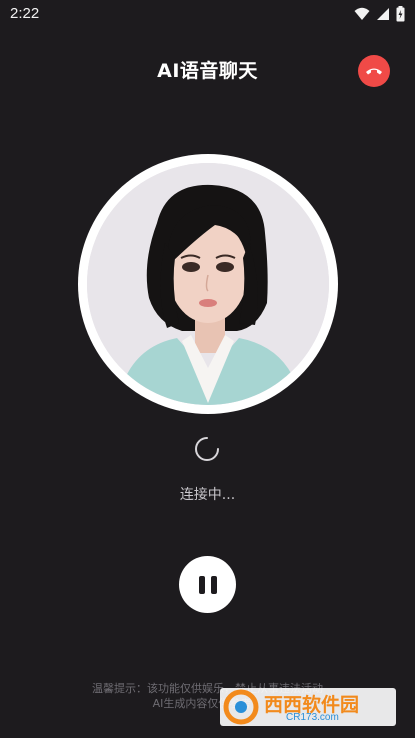  Describe the element at coordinates (207, 71) in the screenshot. I see `page-title: AI语音聊天` at that location.